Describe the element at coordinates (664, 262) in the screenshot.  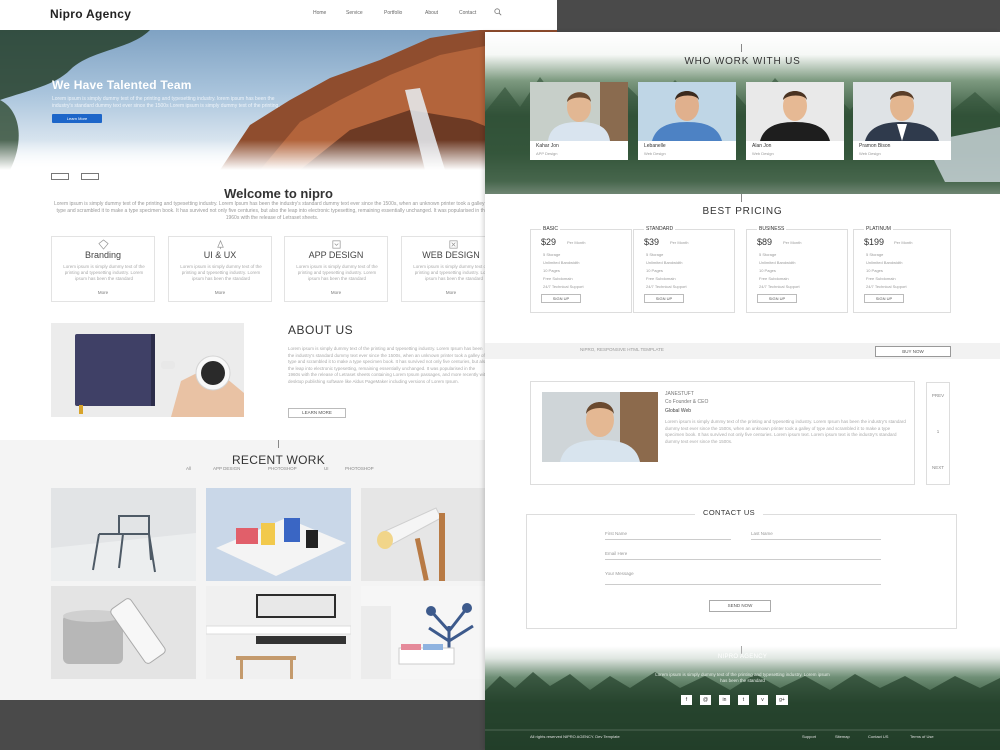
I see `plan-feature: Unlimited Bandwidth` at that location.